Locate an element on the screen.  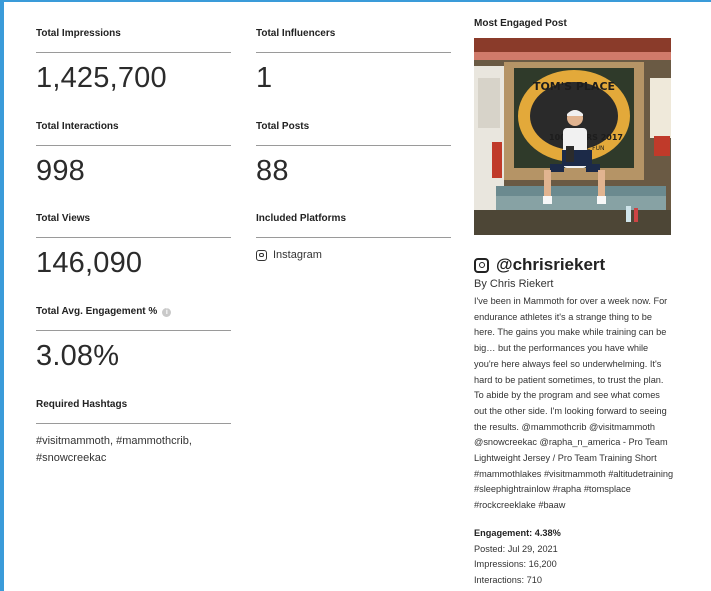
total-interactions-value: 998 is located at coordinates (60, 171).